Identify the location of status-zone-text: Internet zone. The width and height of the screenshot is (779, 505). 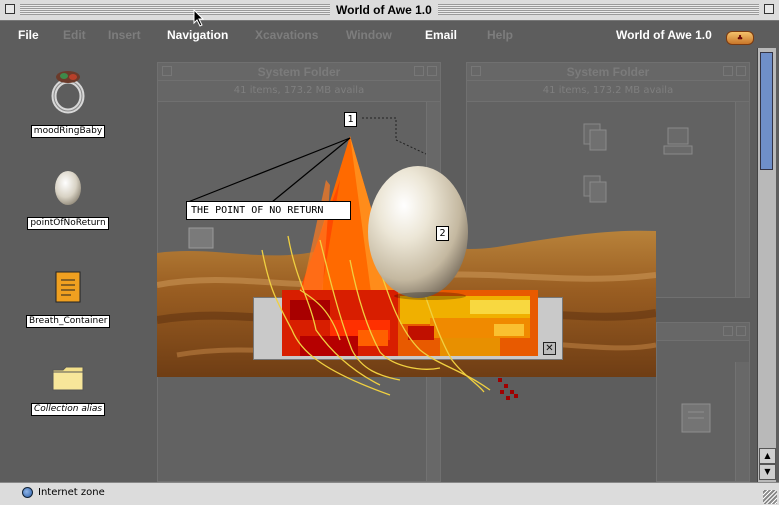
(71, 492).